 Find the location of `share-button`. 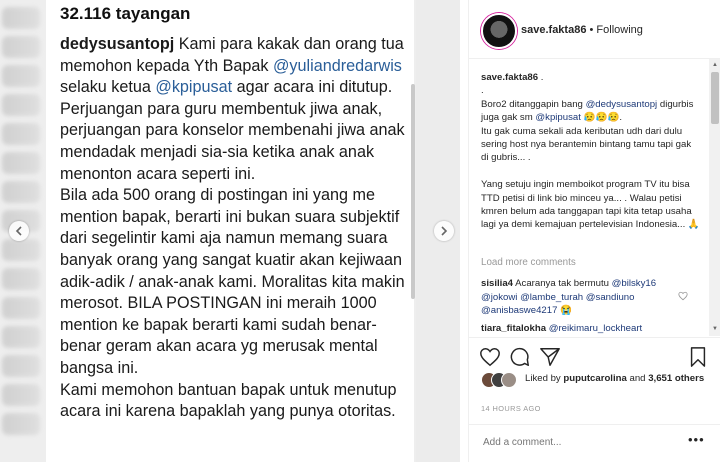

share-button is located at coordinates (550, 357).